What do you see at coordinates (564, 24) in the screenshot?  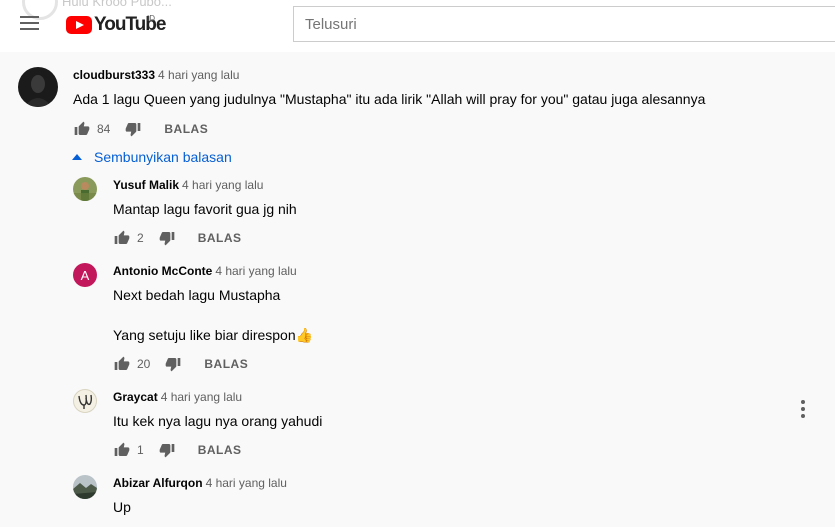 I see `search-input` at bounding box center [564, 24].